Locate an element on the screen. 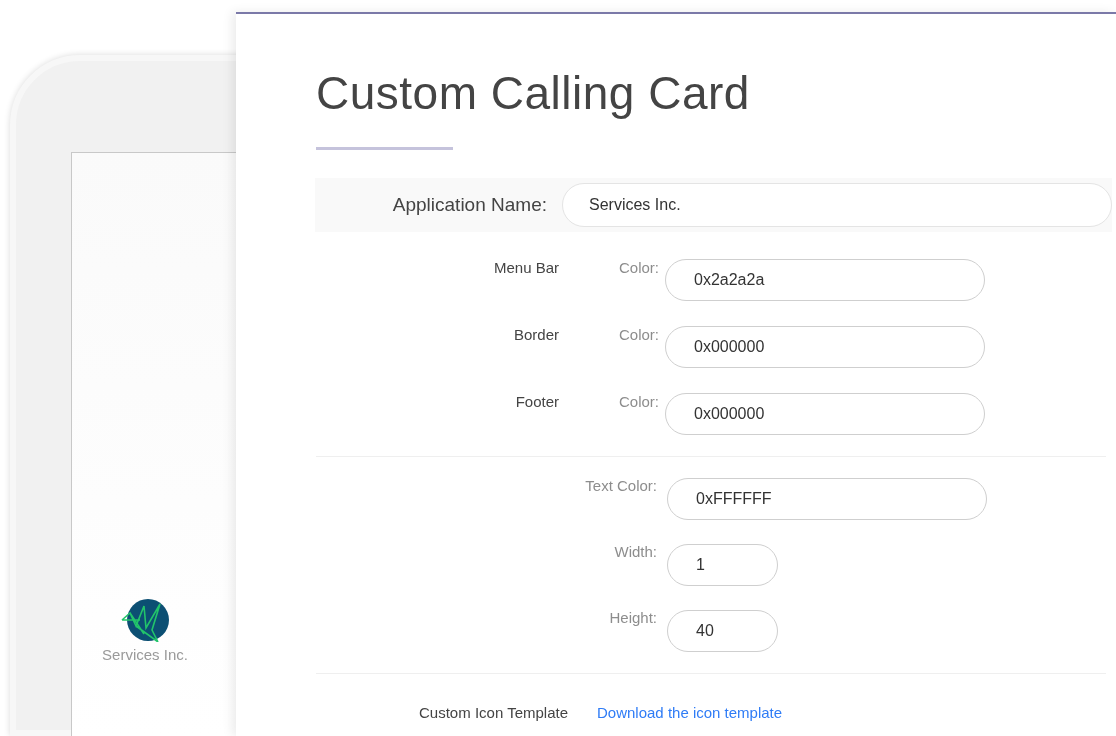  text-field: 40 is located at coordinates (722, 631).